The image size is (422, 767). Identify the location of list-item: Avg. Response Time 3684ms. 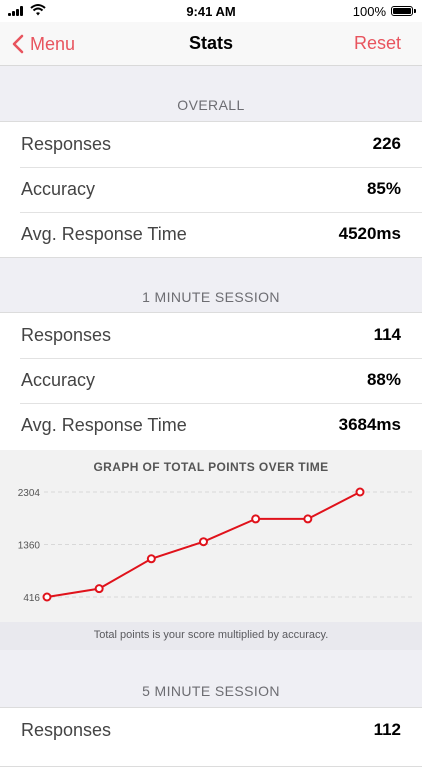
(211, 425).